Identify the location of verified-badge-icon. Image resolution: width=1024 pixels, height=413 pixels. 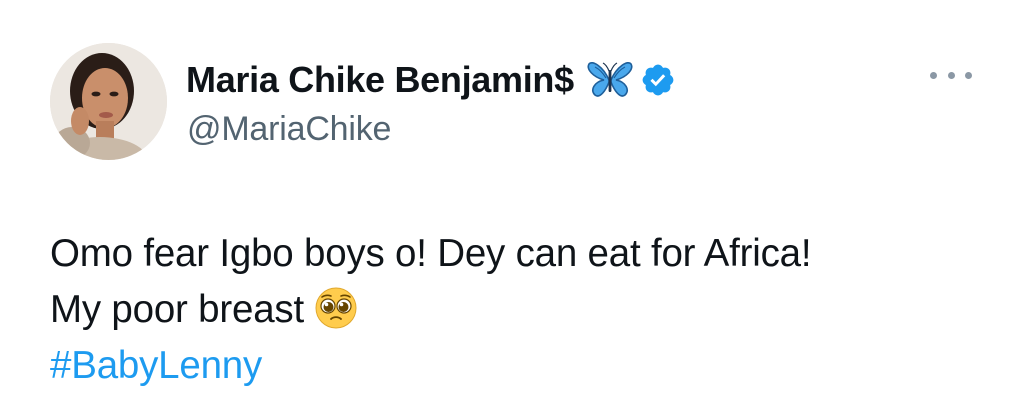
(658, 80).